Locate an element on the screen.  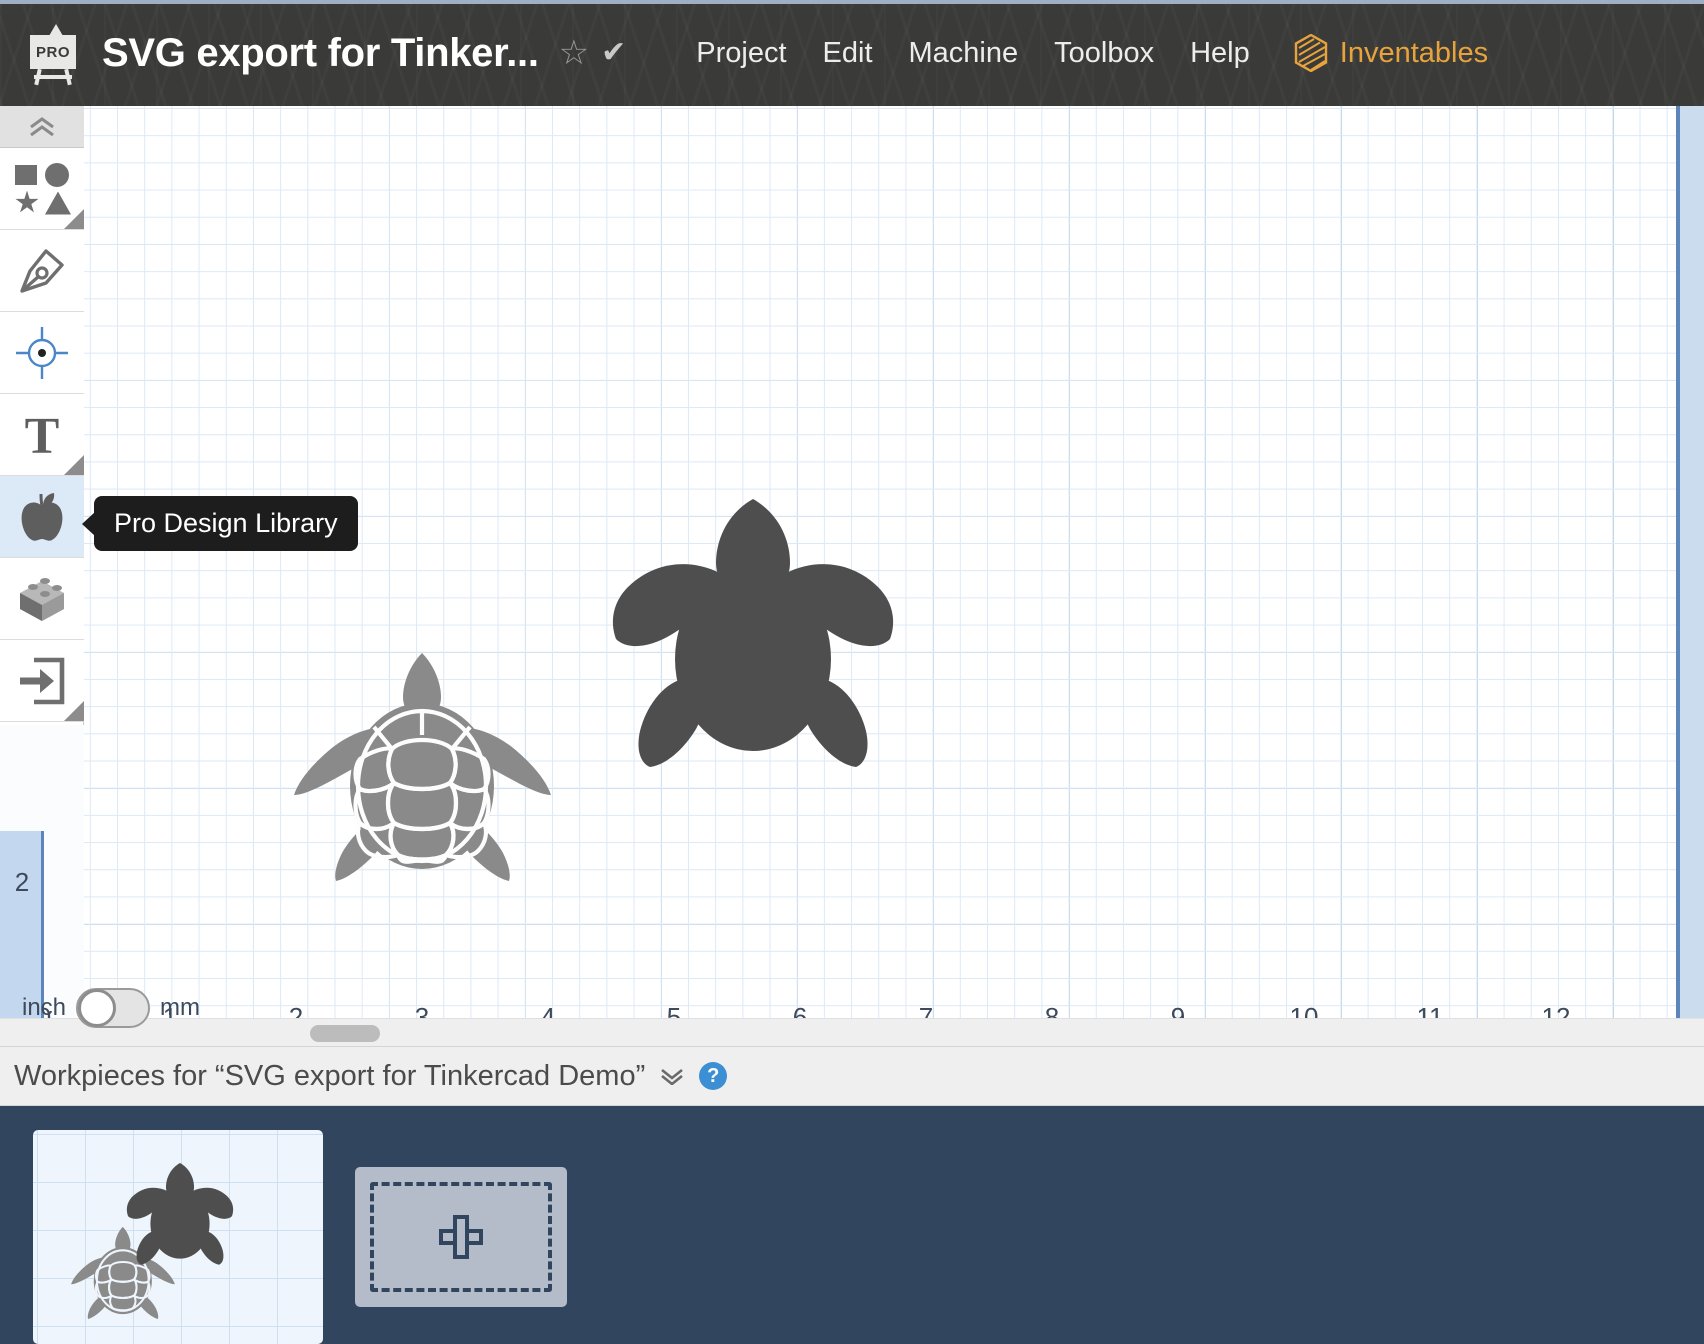
plus-icon is located at coordinates (461, 1237).